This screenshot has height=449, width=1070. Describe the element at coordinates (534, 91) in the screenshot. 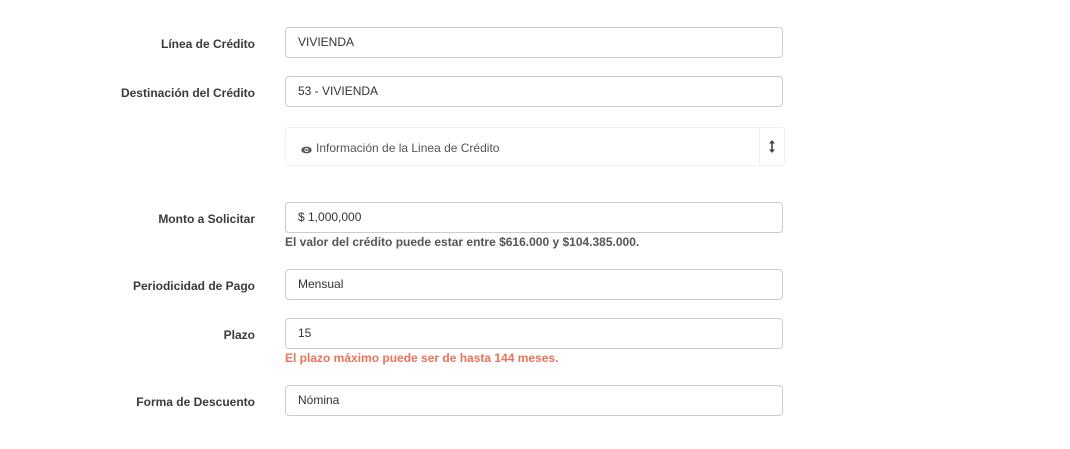

I see `destinacion-field: 53 - VIVIENDA` at that location.